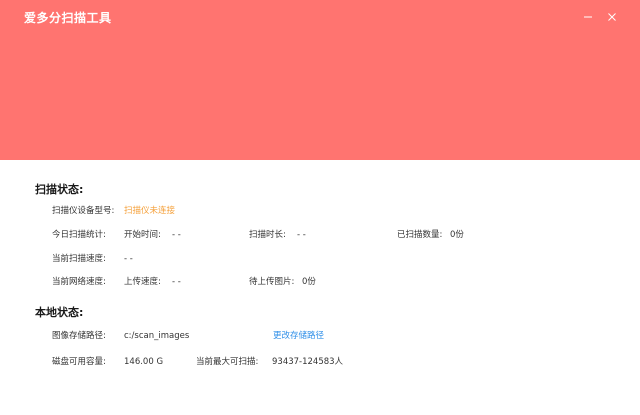 Image resolution: width=640 pixels, height=415 pixels. What do you see at coordinates (176, 282) in the screenshot?
I see `upload-speed-value: - -` at bounding box center [176, 282].